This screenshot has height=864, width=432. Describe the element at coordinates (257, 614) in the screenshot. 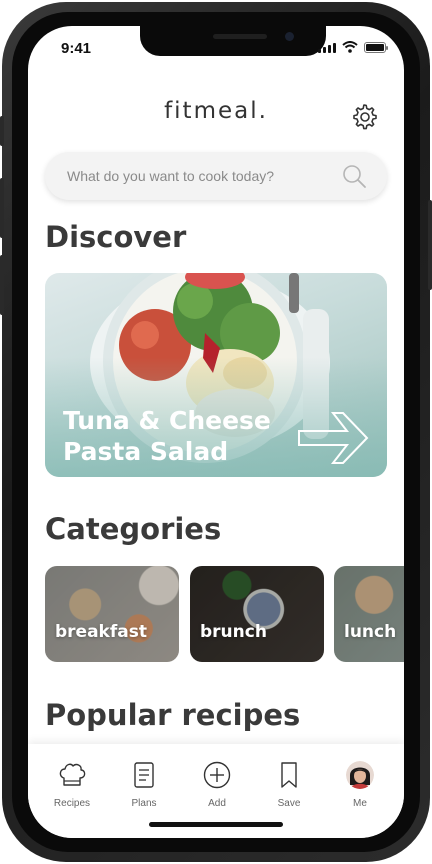

I see `category-brunch: brunch` at that location.